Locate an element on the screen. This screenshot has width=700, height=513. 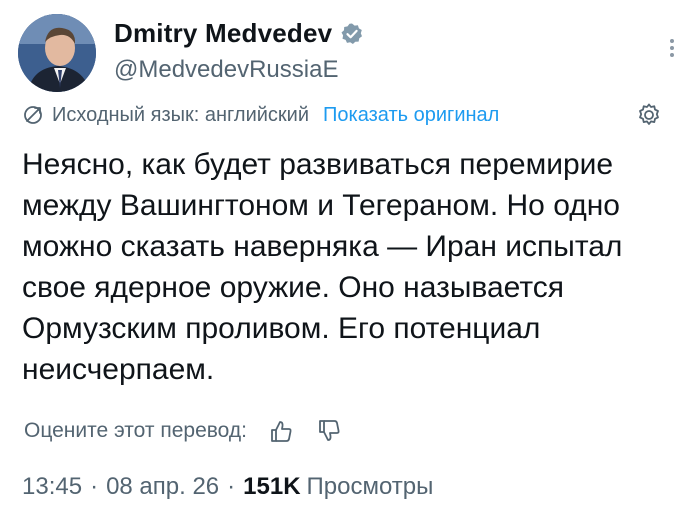
settings-gear-icon is located at coordinates (649, 115).